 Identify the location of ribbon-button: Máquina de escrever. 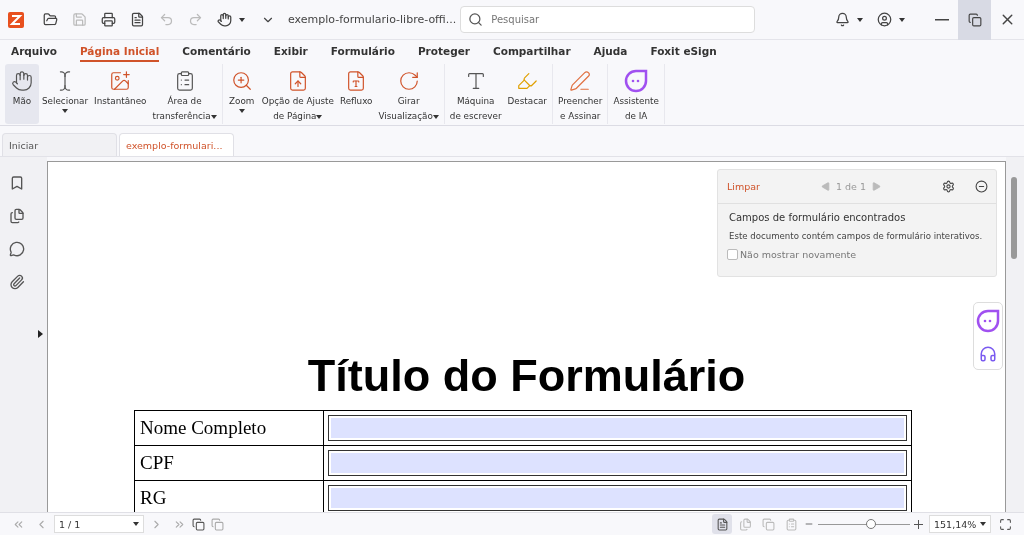
(475, 94).